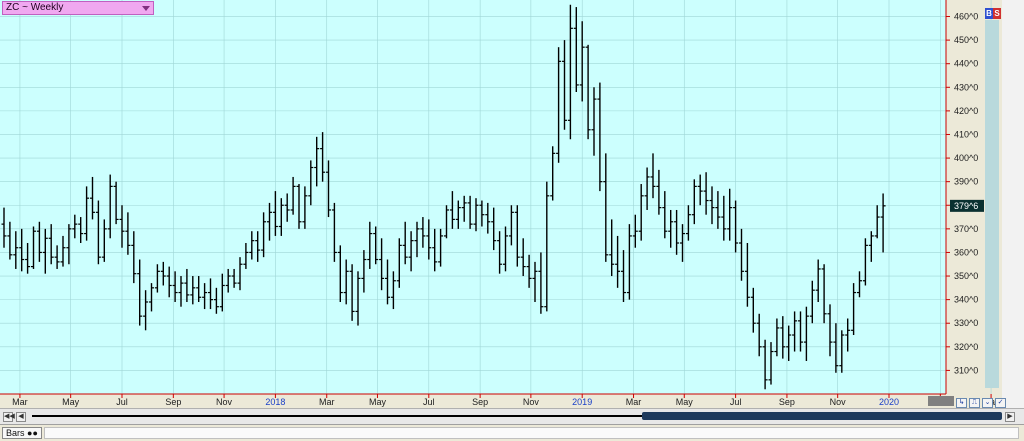 This screenshot has width=1024, height=441. What do you see at coordinates (21, 417) in the screenshot?
I see `scroll-left-icon: ◀` at bounding box center [21, 417].